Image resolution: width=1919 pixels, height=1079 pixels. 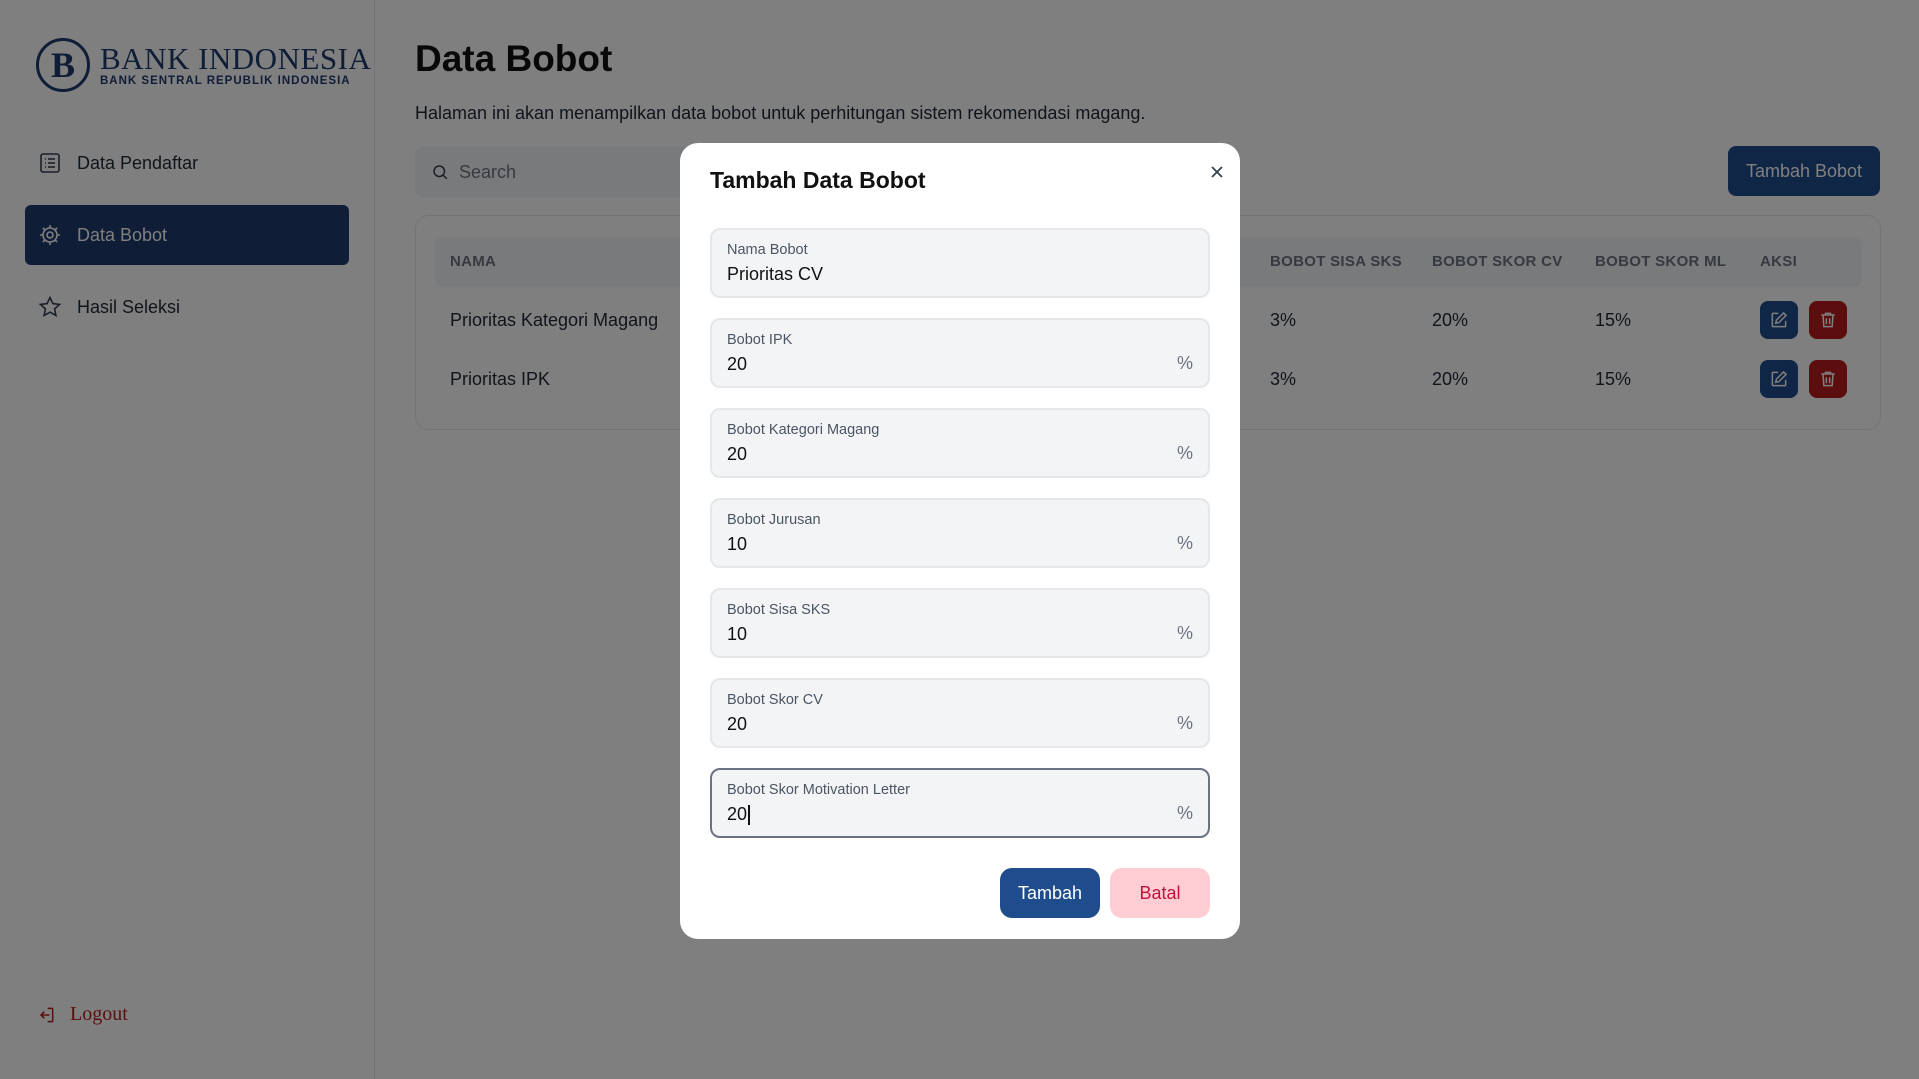 I want to click on bobot-sisa-sks-field: Bobot Sisa SKS 10 %, so click(x=960, y=623).